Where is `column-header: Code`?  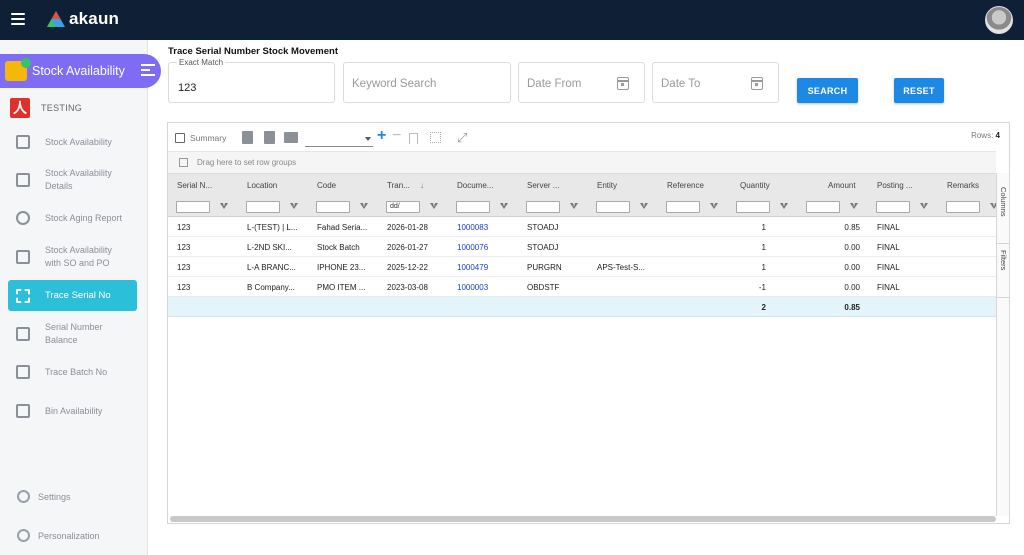 column-header: Code is located at coordinates (326, 185).